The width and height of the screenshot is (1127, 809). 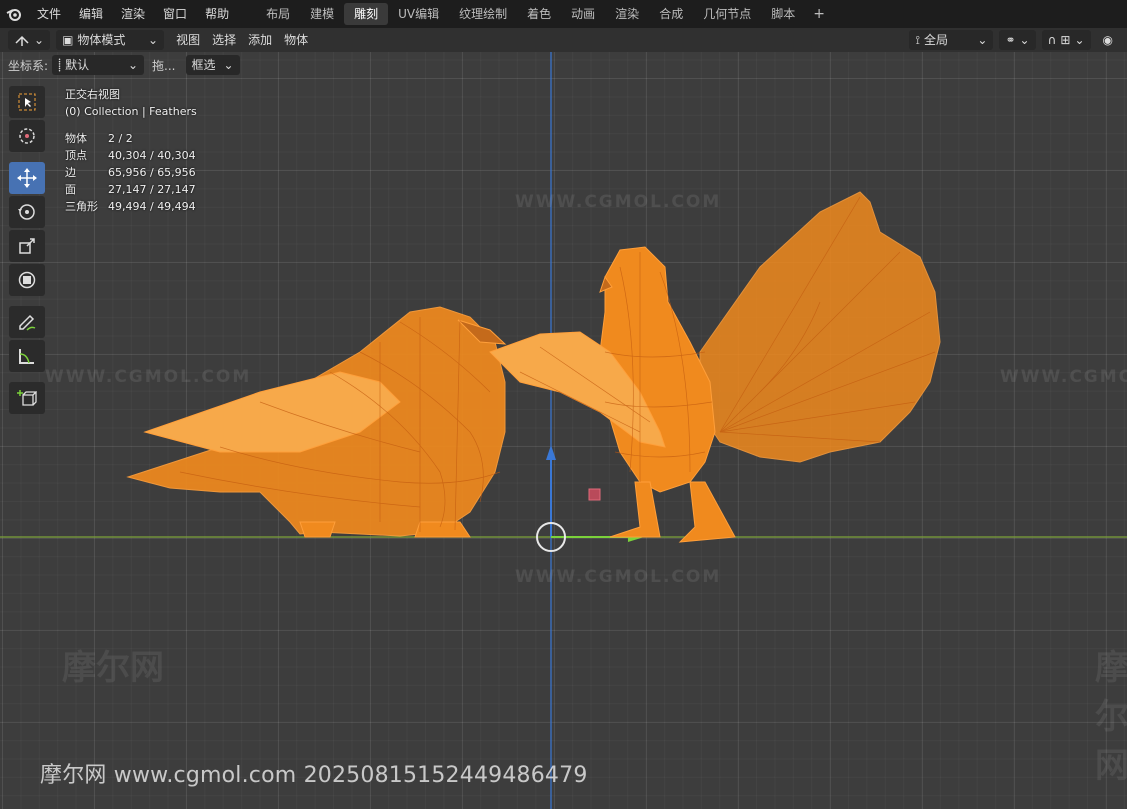 I want to click on proportional-edit-icon: ◉, so click(x=1108, y=40).